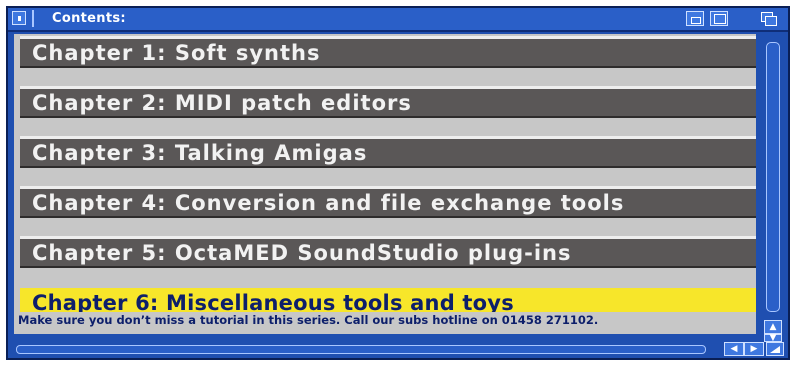  Describe the element at coordinates (33, 18) in the screenshot. I see `title-separator` at that location.